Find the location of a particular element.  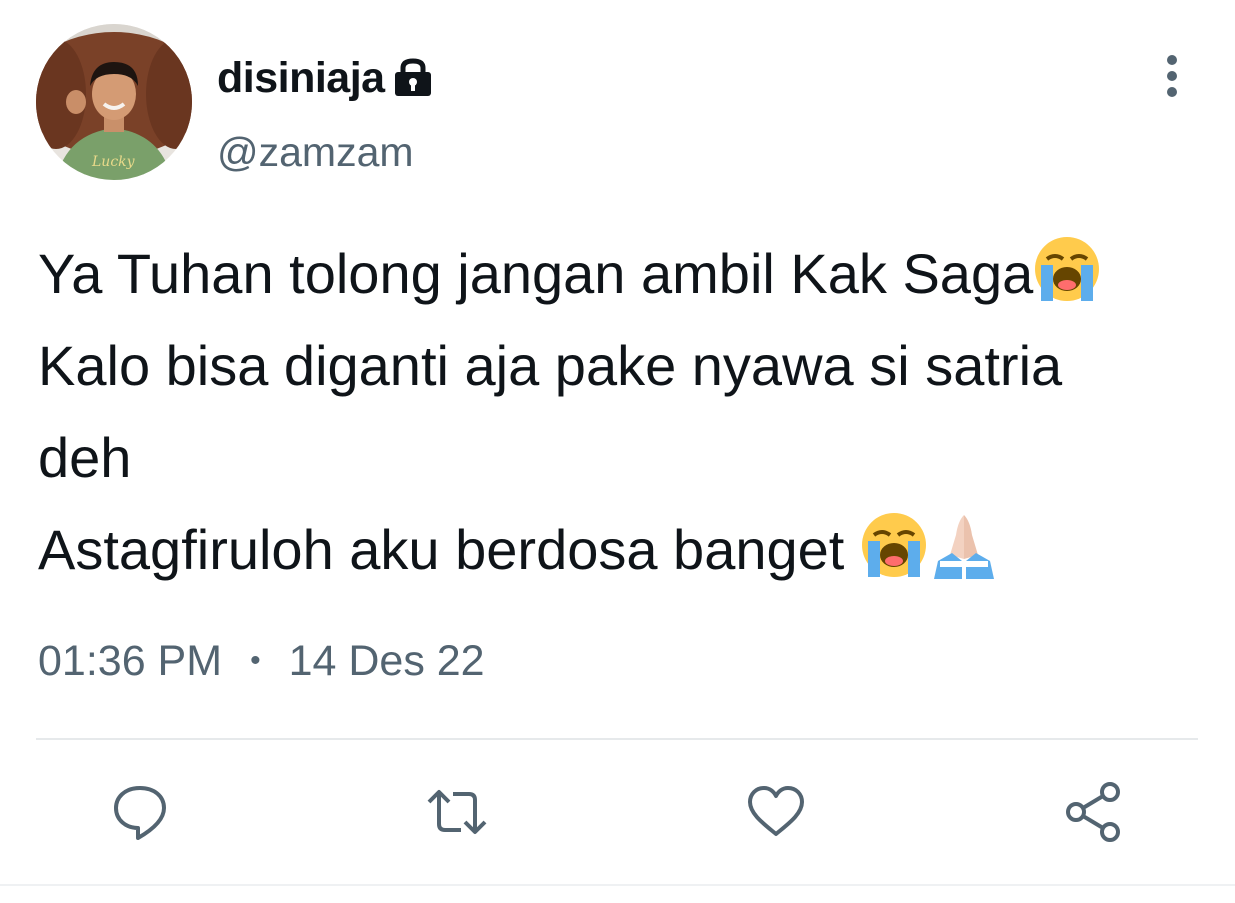

author-name-row: disiniaja is located at coordinates (325, 78).